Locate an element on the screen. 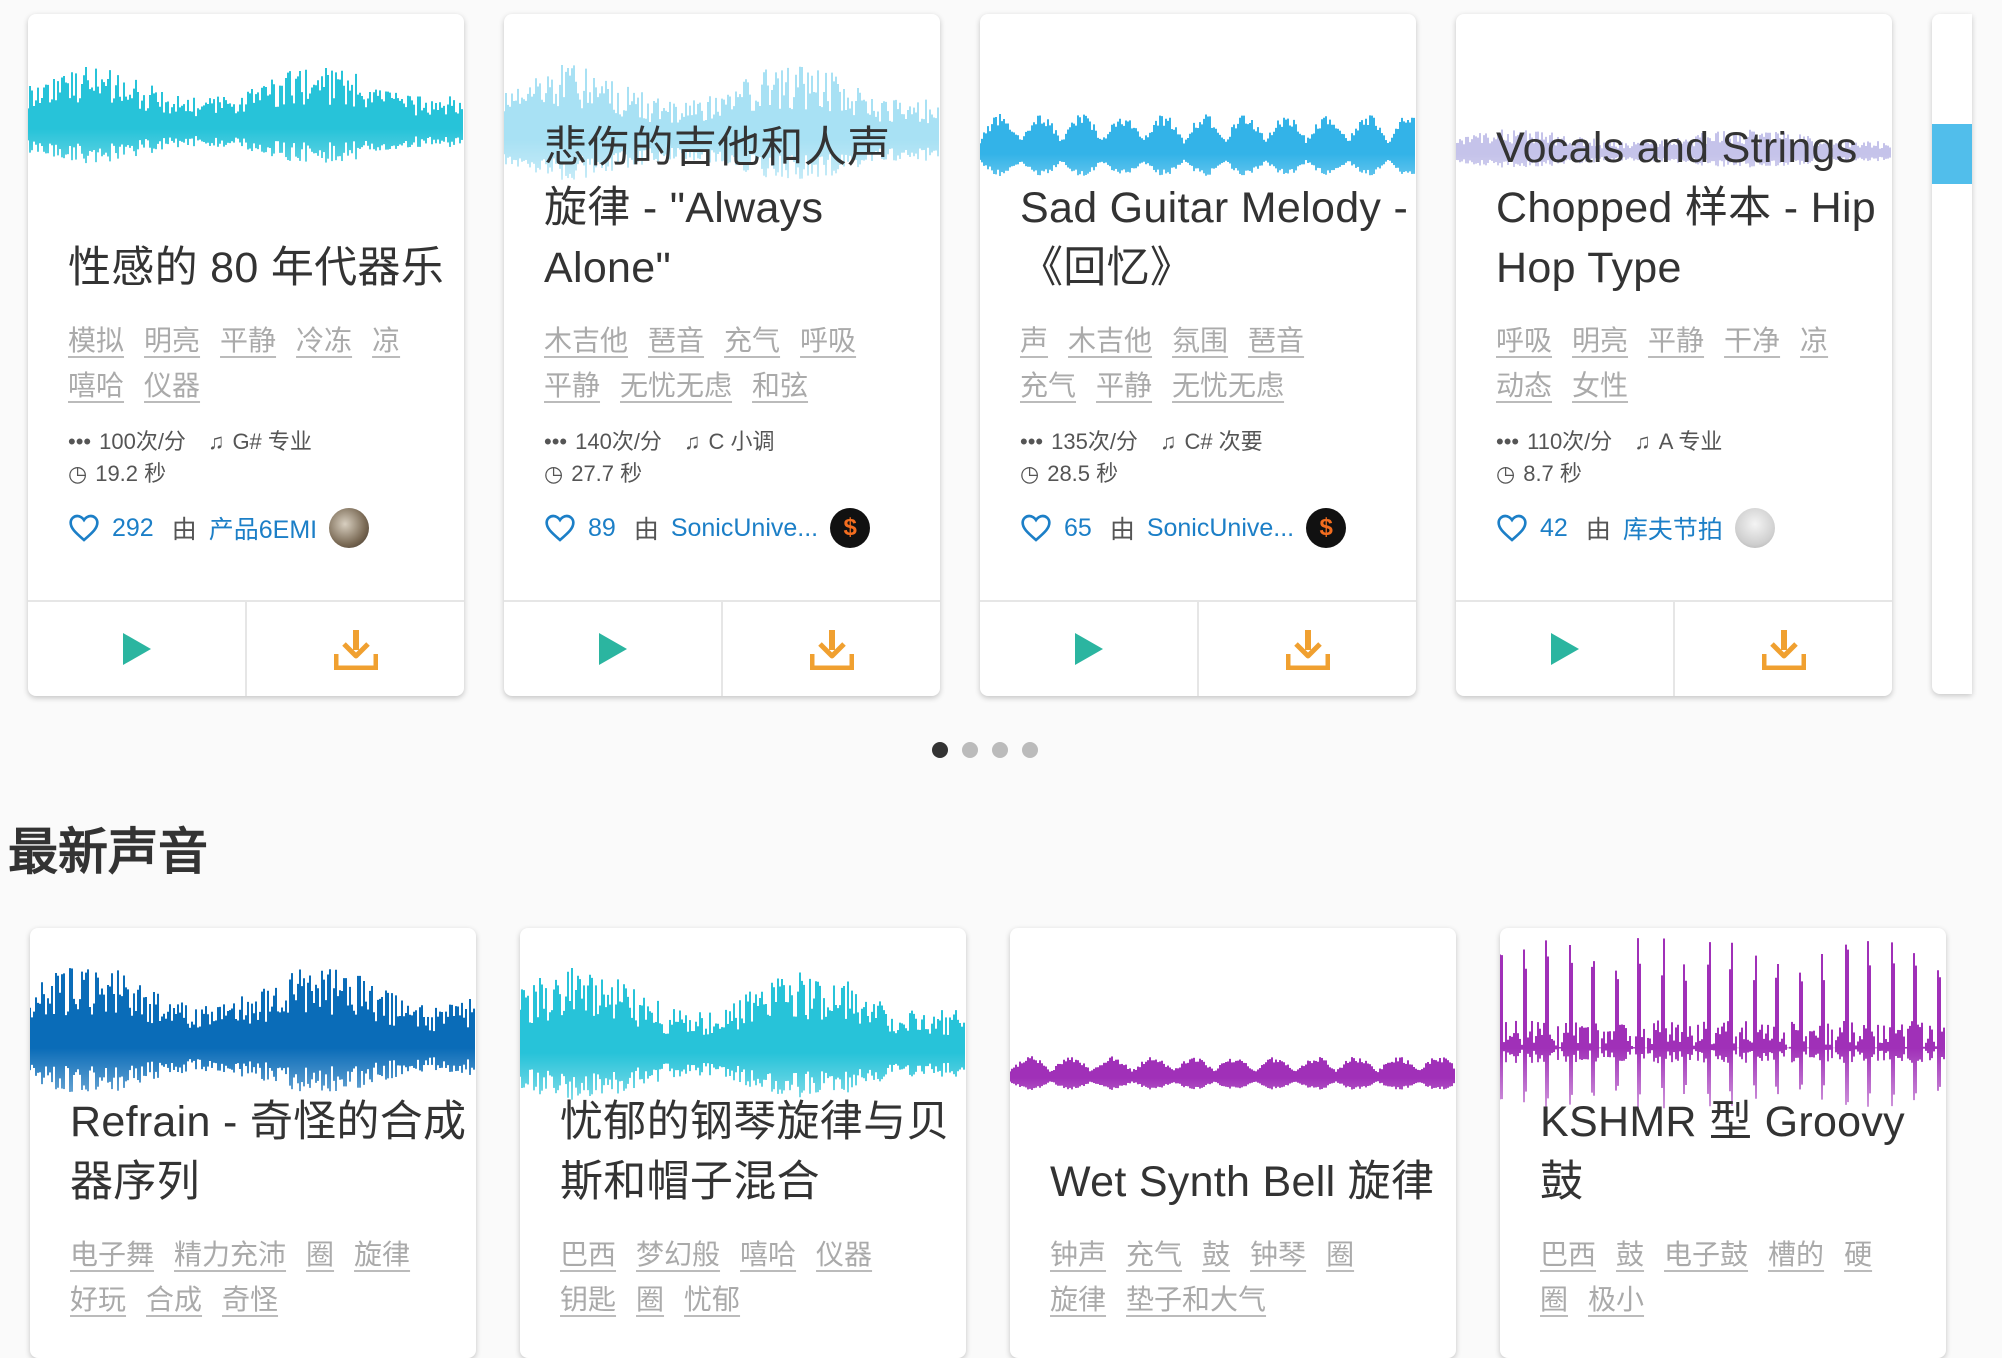 The width and height of the screenshot is (2002, 1358). tag: 钥匙 is located at coordinates (588, 1299).